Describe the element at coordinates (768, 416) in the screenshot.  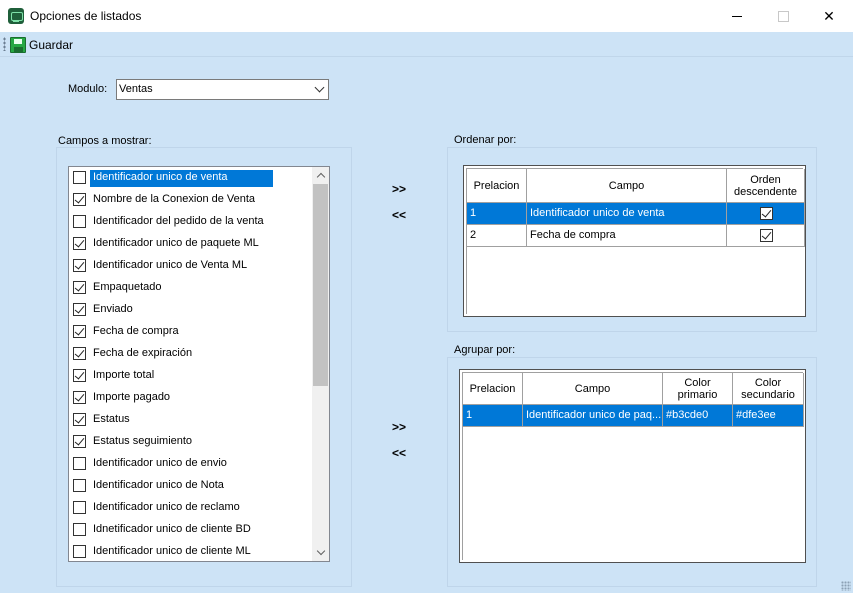
I see `agrupar-cell-color-secundario: #dfe3ee` at that location.